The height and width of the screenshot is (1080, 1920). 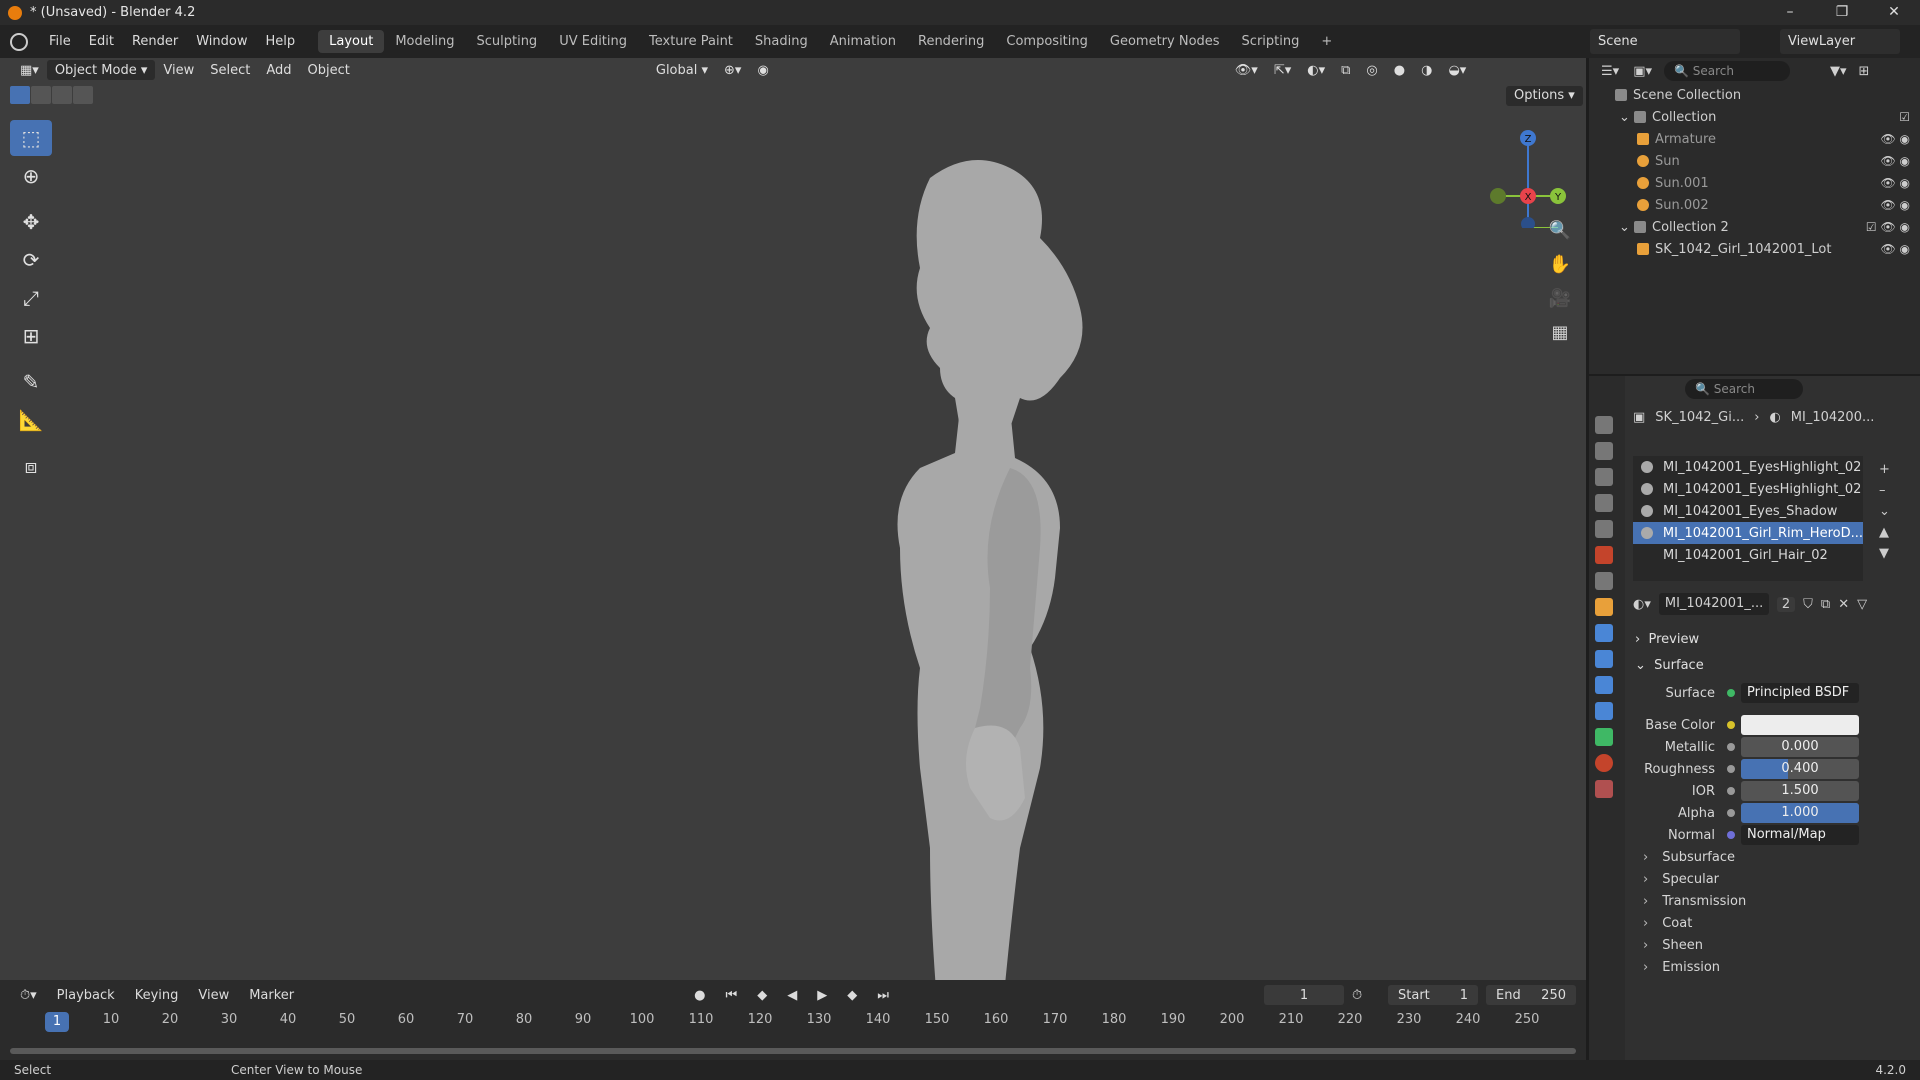 I want to click on tab-modeling: Modeling, so click(x=424, y=41).